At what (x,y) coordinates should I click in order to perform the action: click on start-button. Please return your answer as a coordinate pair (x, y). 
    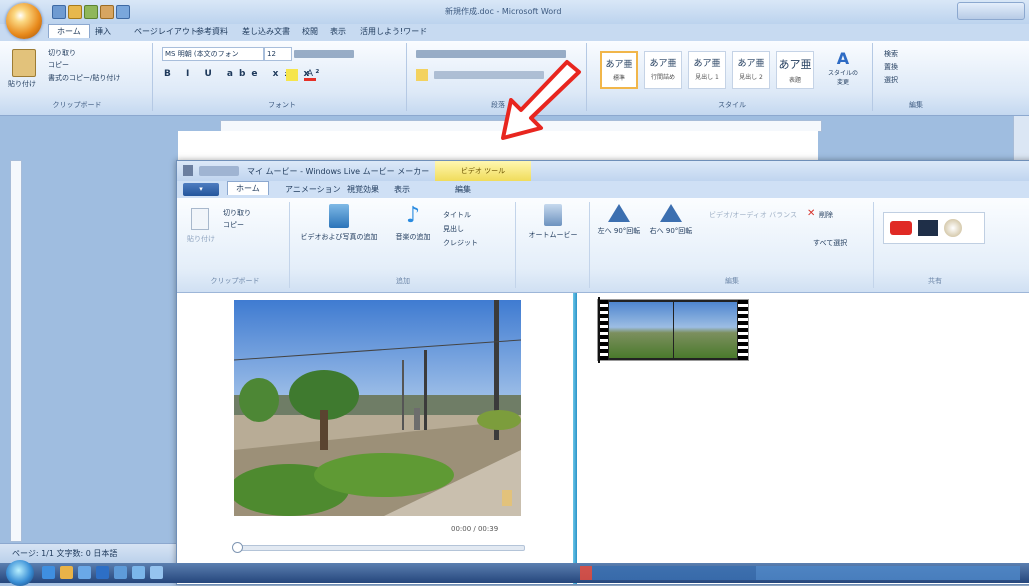
    Looking at the image, I should click on (20, 573).